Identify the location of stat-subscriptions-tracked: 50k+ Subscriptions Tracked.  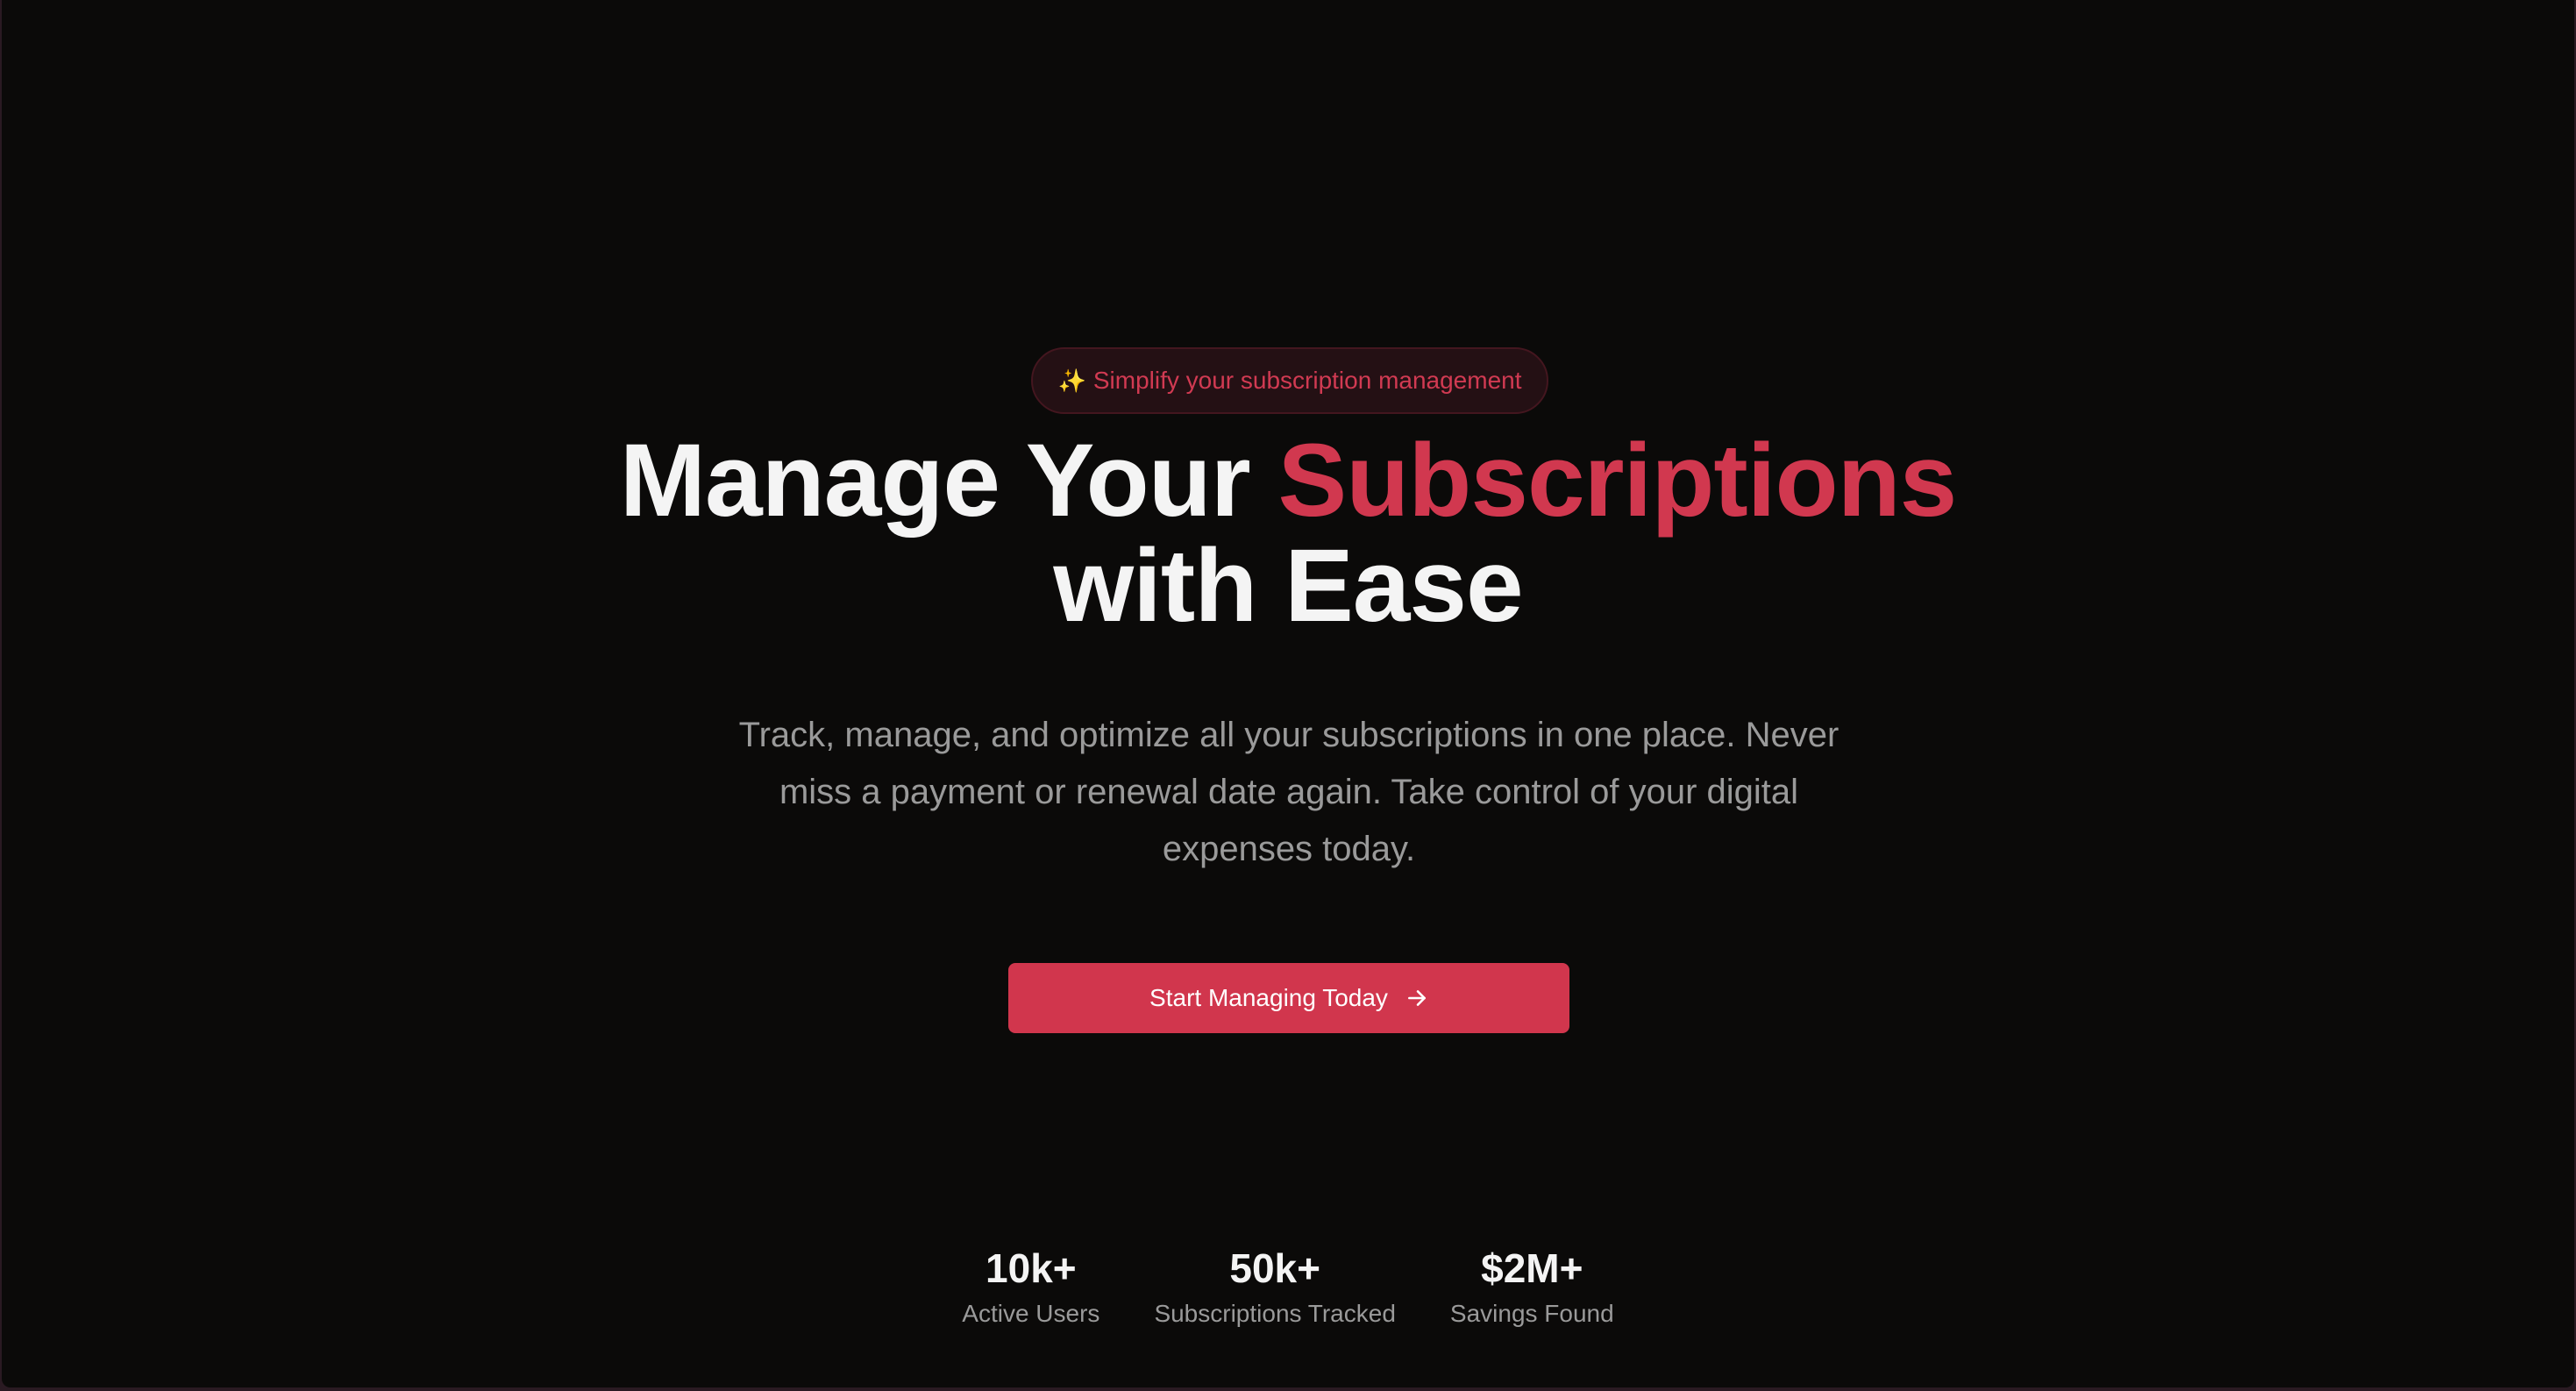
(1274, 1287).